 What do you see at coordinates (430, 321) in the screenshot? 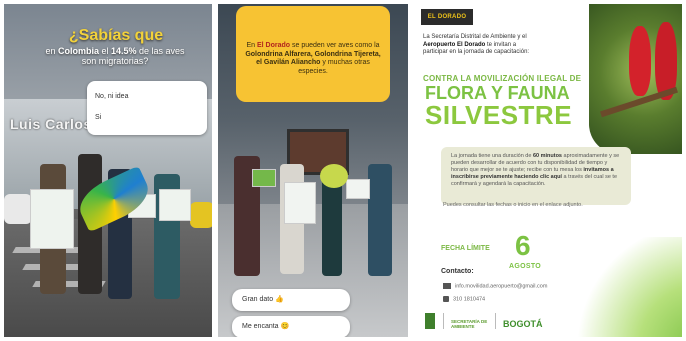
I see `bogota-crest-icon` at bounding box center [430, 321].